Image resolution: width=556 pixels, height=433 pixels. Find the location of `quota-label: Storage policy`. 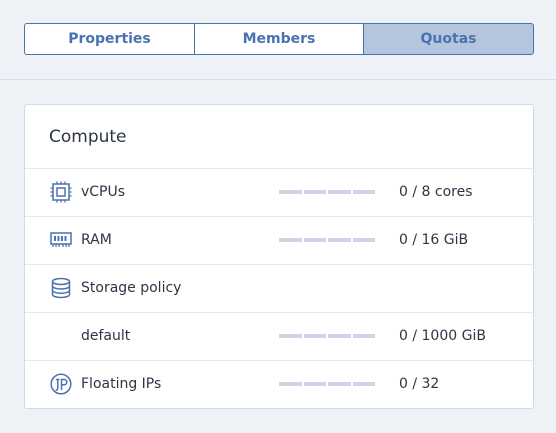

quota-label: Storage policy is located at coordinates (131, 288).